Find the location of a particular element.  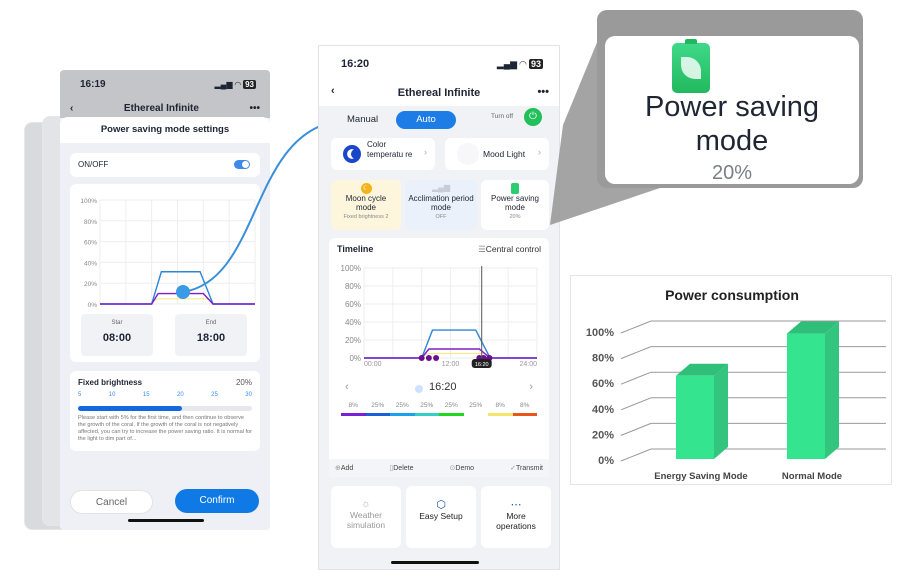

y-tick-label: 80% is located at coordinates (603, 359).